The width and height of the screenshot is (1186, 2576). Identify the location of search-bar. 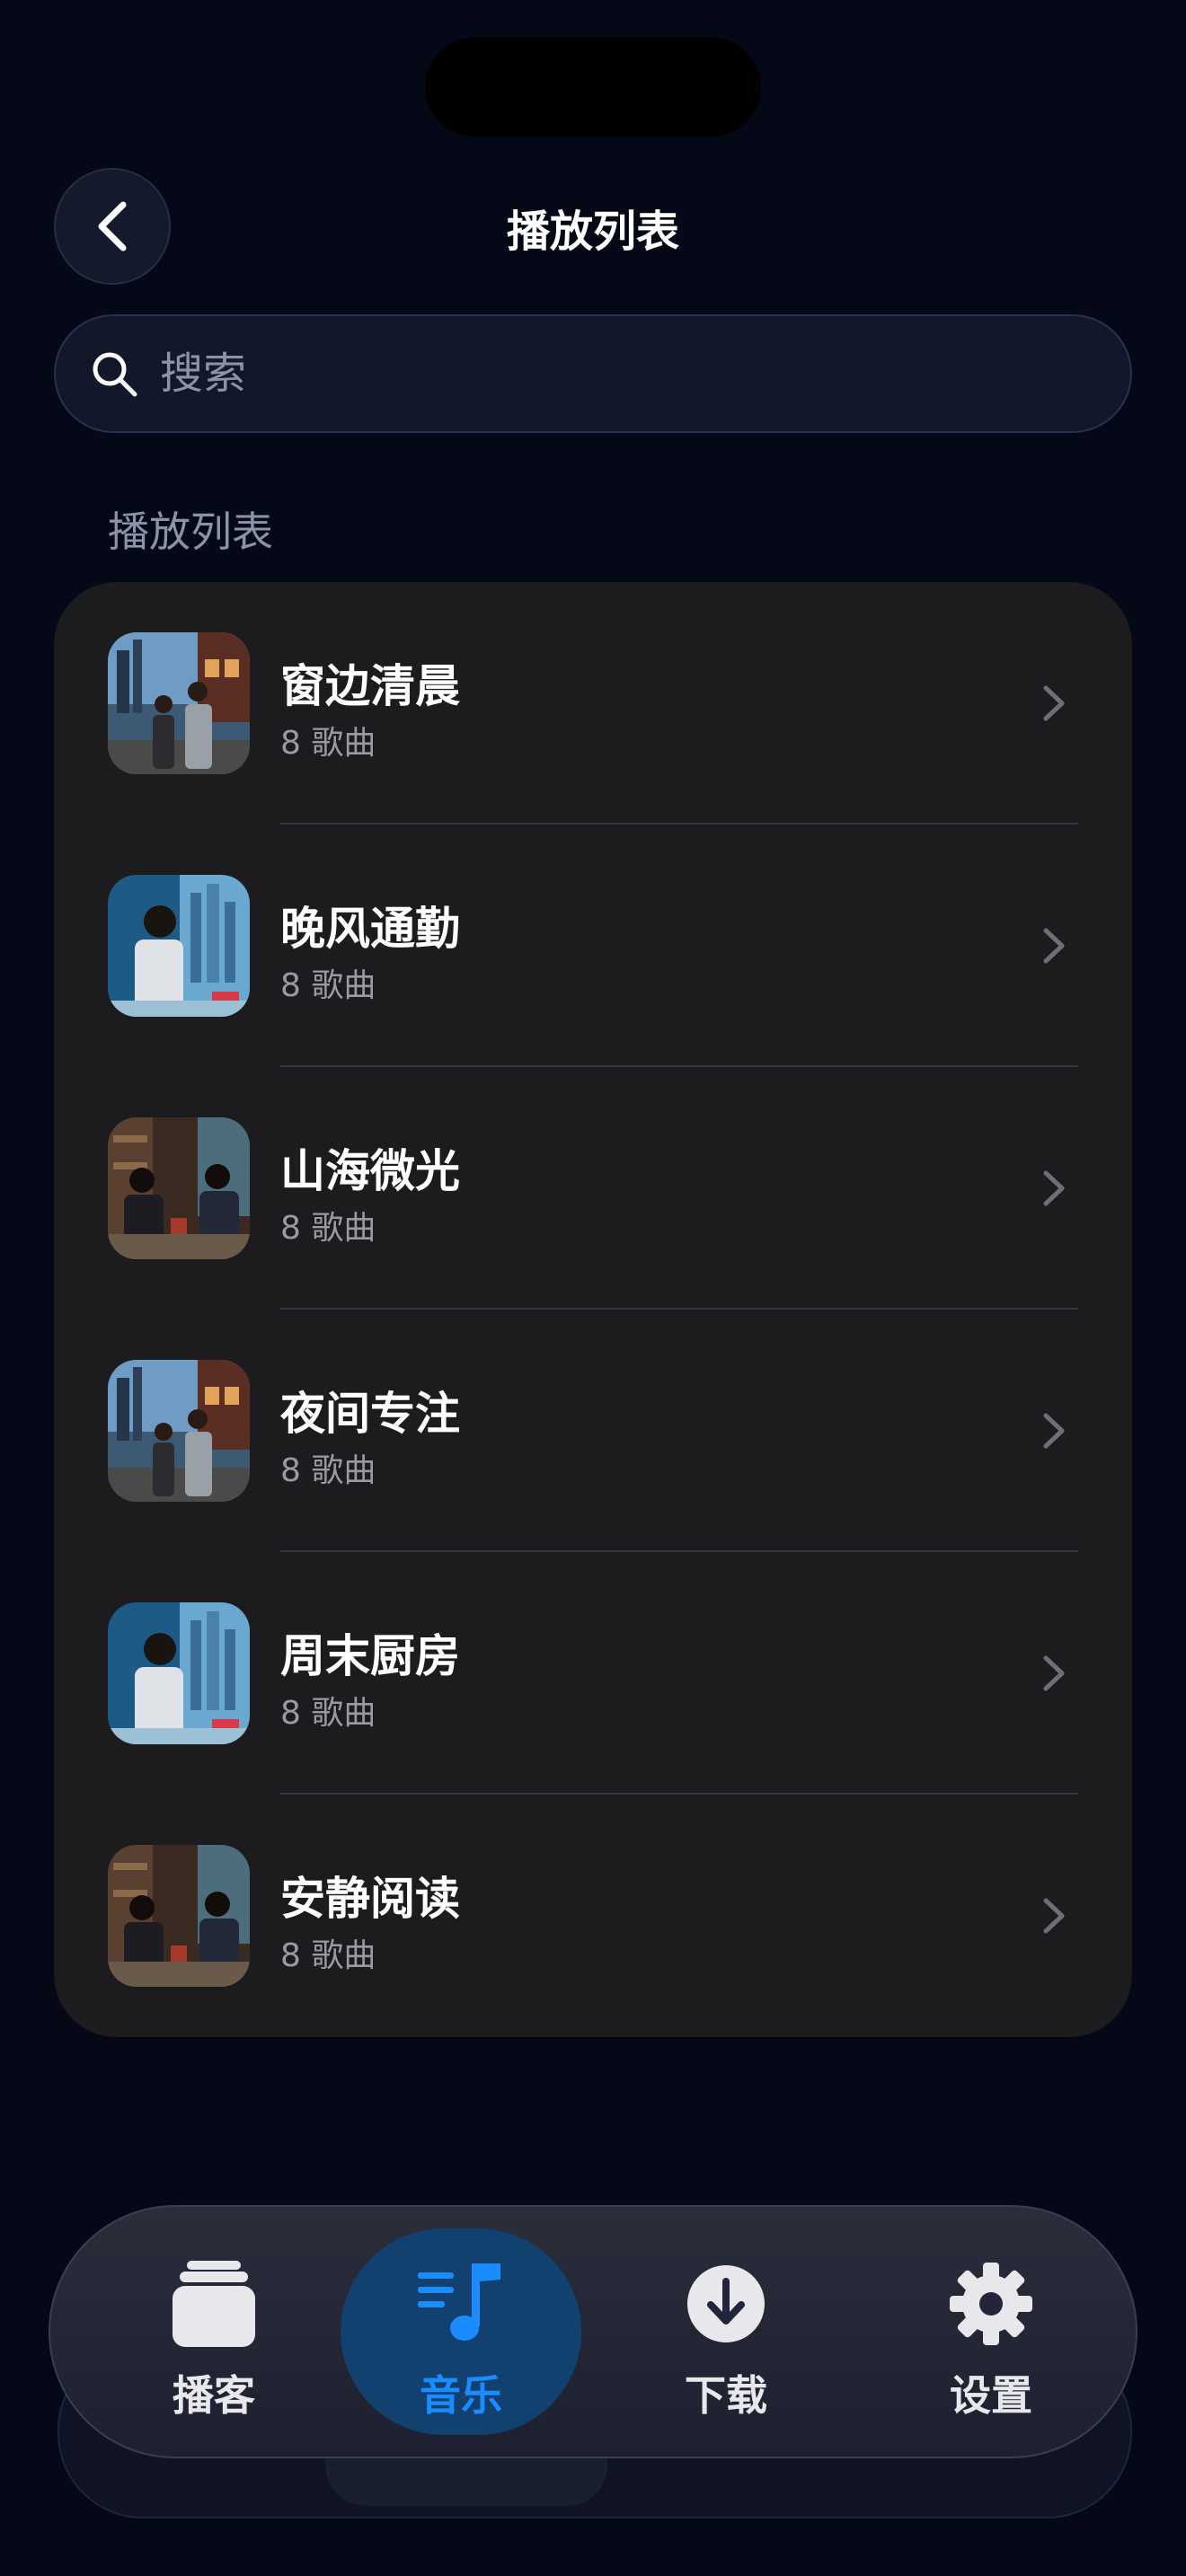
(593, 373).